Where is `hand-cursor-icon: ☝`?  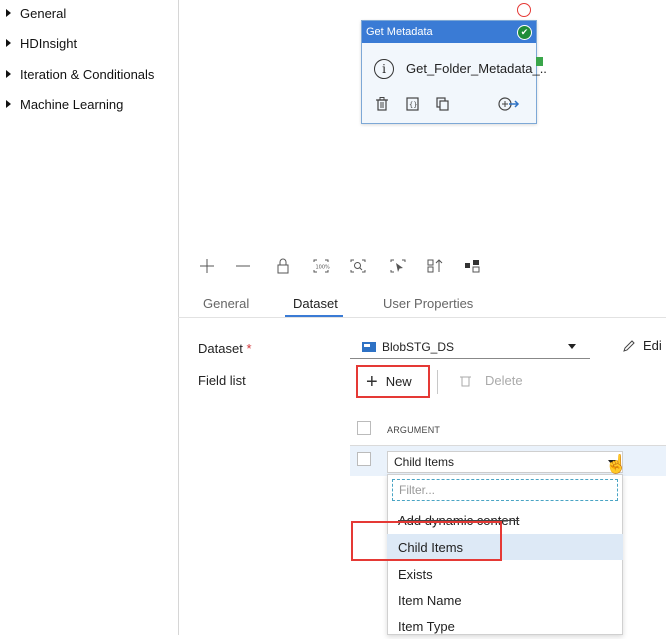 hand-cursor-icon: ☝ is located at coordinates (616, 464).